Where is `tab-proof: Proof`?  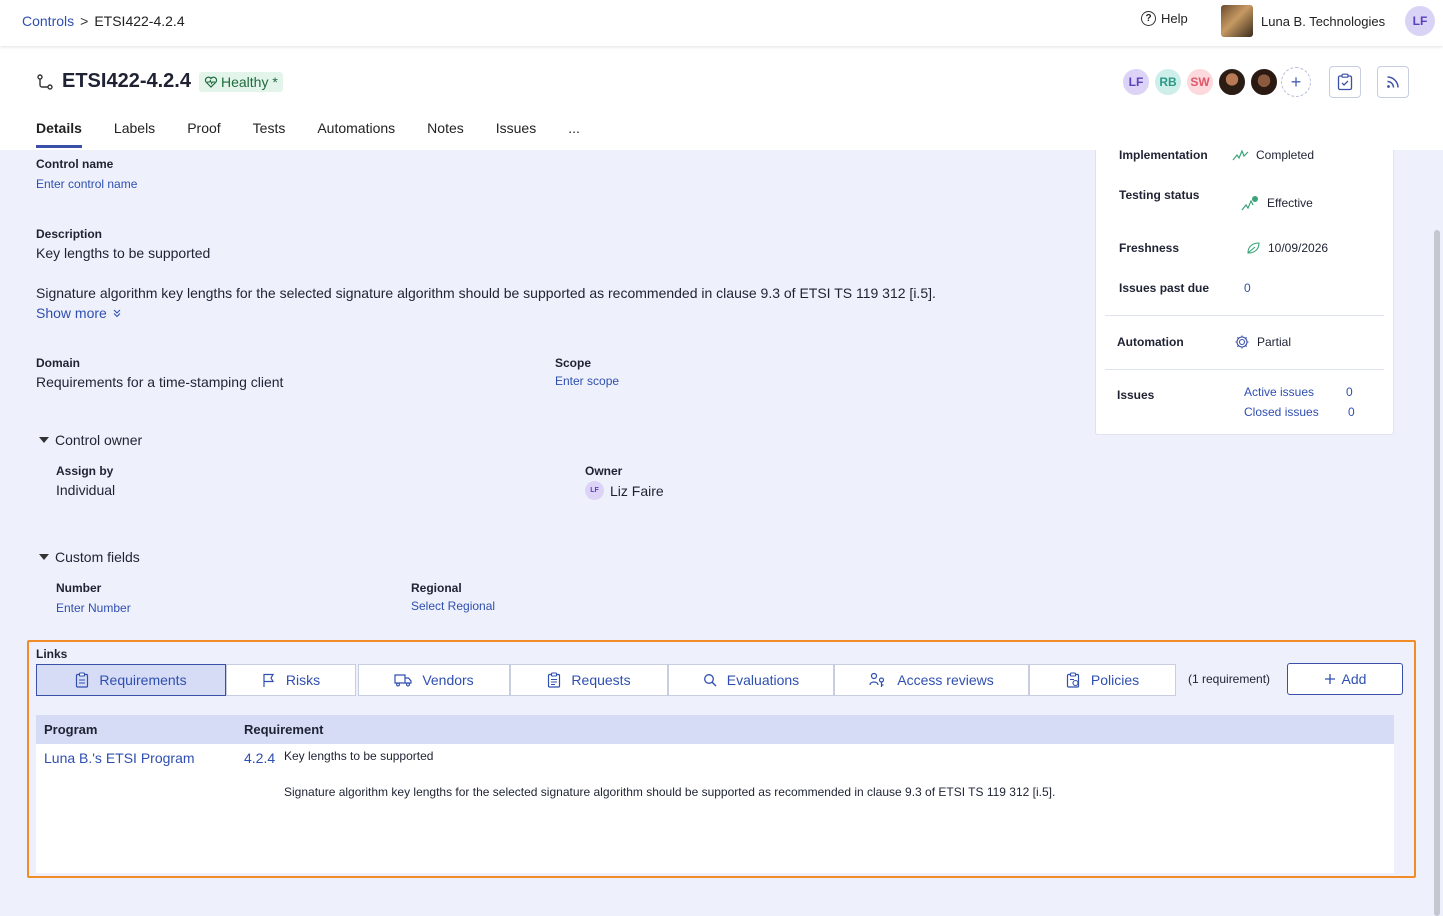
tab-proof: Proof is located at coordinates (203, 134).